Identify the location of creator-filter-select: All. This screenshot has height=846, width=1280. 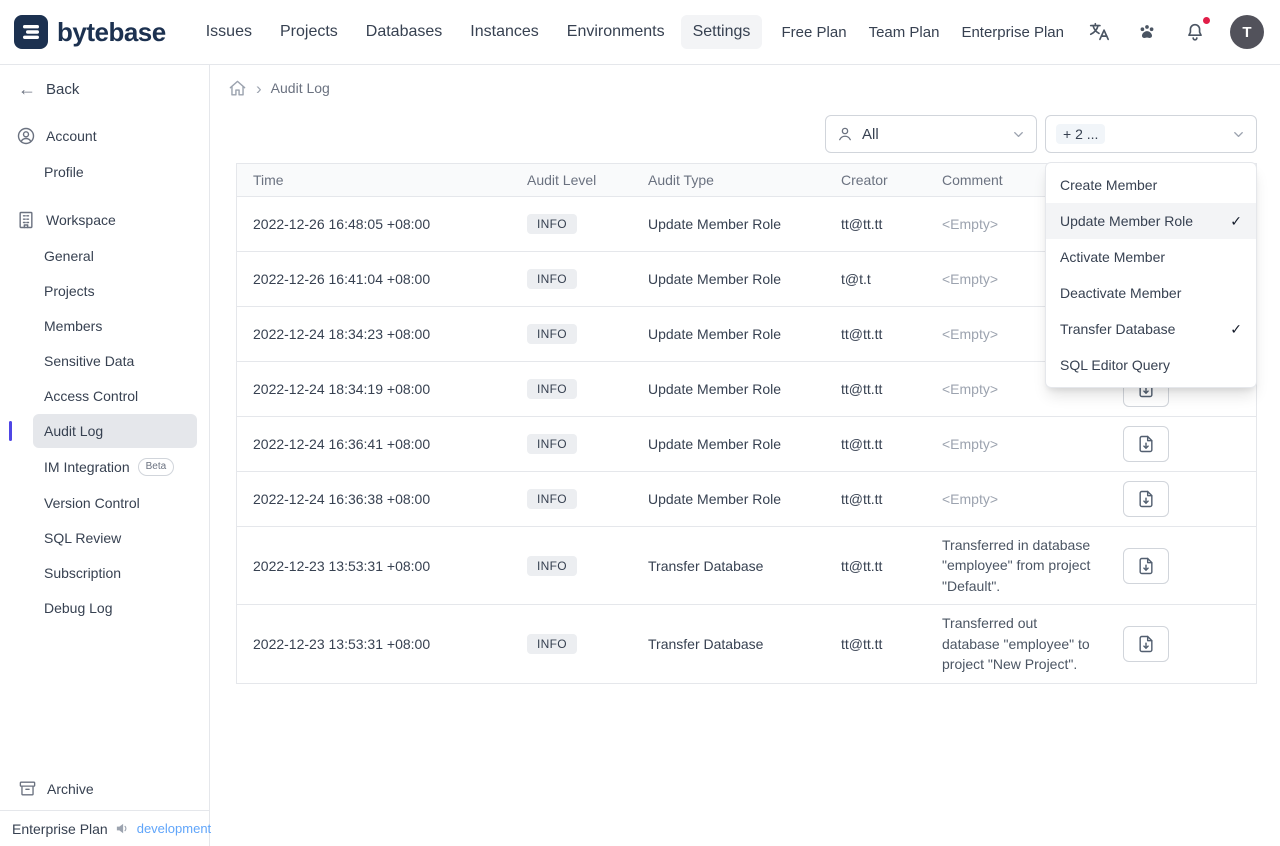
(931, 134).